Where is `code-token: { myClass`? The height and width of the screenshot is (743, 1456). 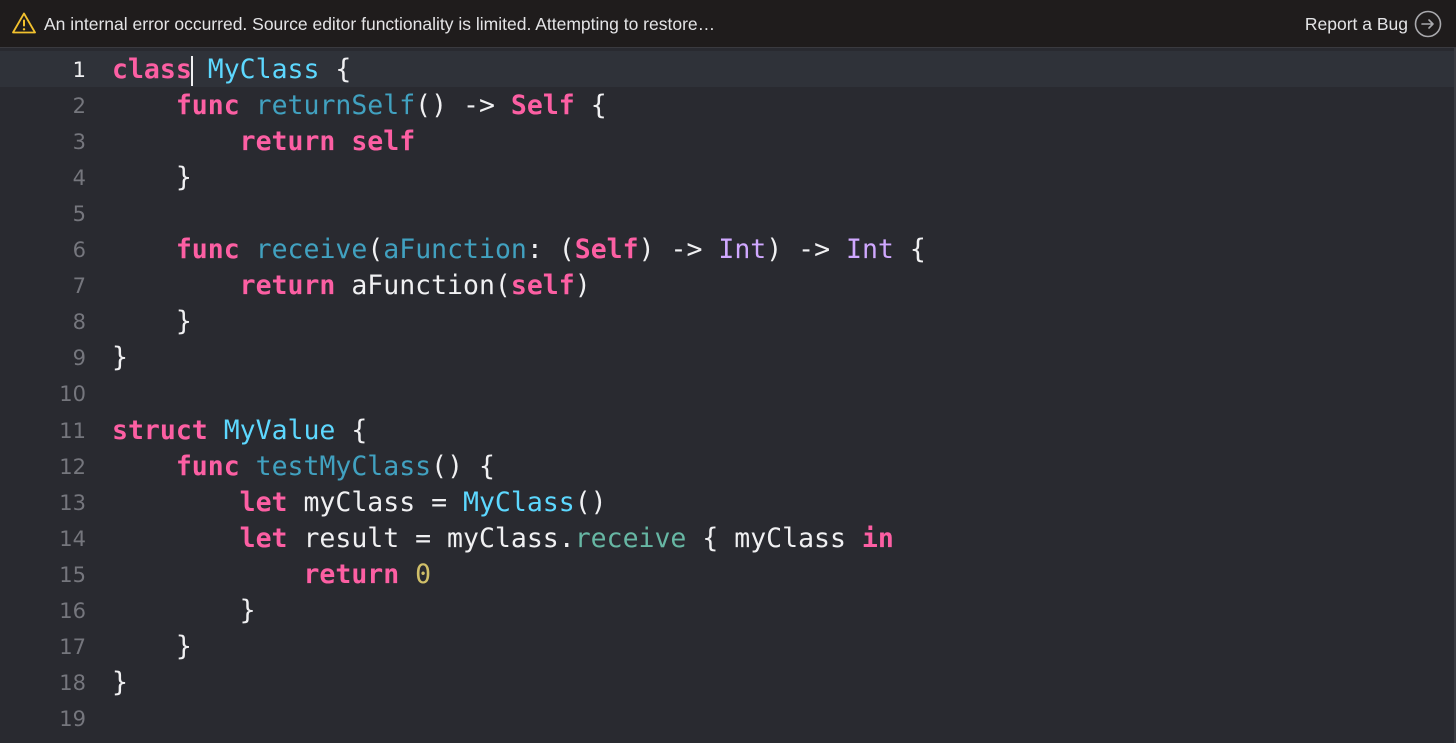 code-token: { myClass is located at coordinates (774, 538).